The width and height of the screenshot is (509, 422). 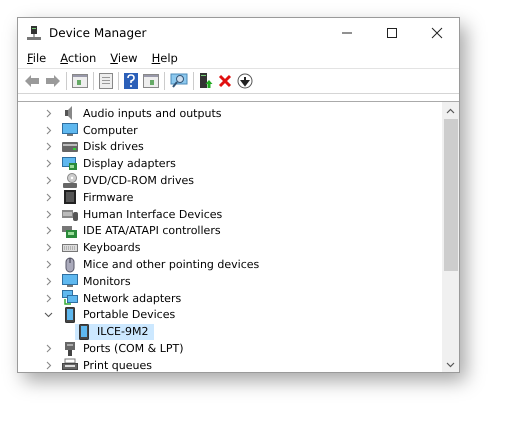 I want to click on maximize-icon, so click(x=392, y=33).